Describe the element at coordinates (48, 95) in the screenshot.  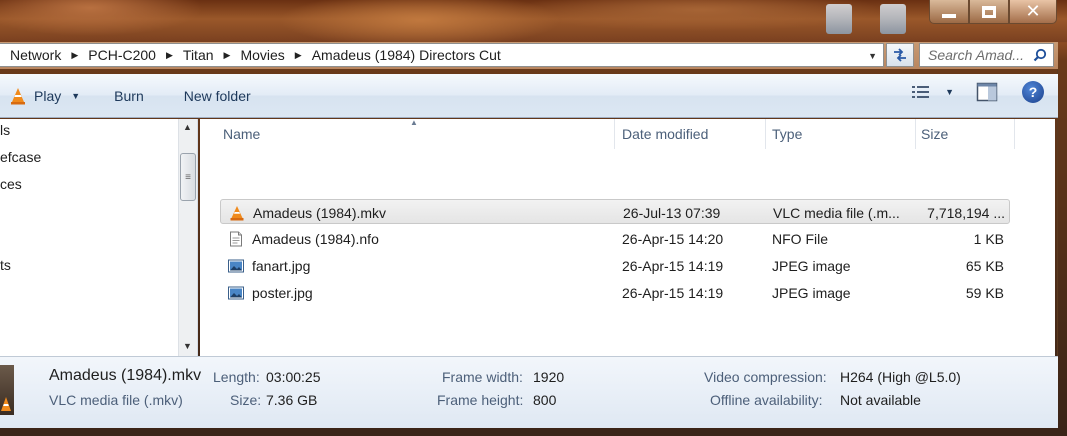
I see `play-label: Play` at that location.